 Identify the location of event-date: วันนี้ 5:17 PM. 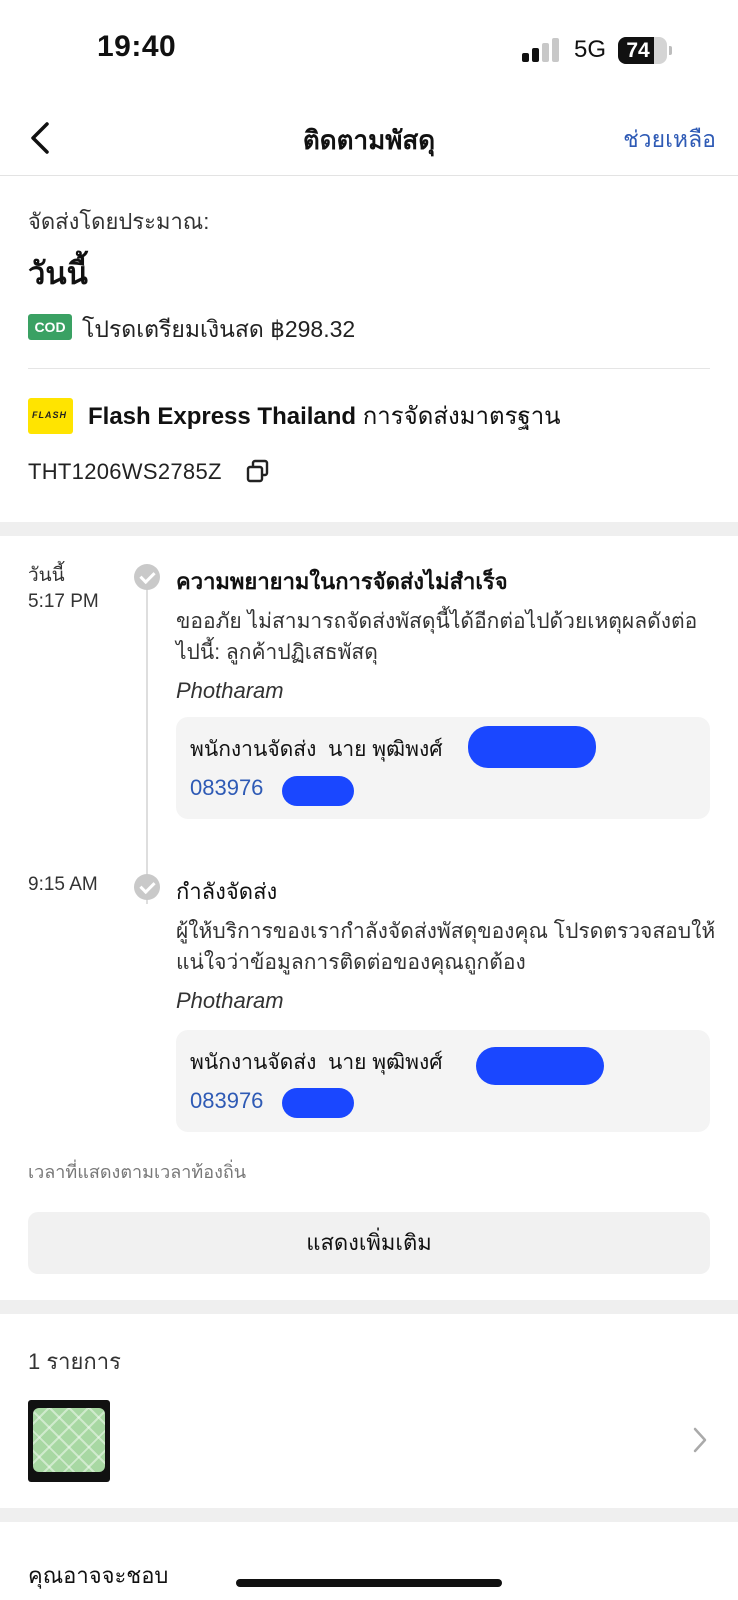
(63, 589).